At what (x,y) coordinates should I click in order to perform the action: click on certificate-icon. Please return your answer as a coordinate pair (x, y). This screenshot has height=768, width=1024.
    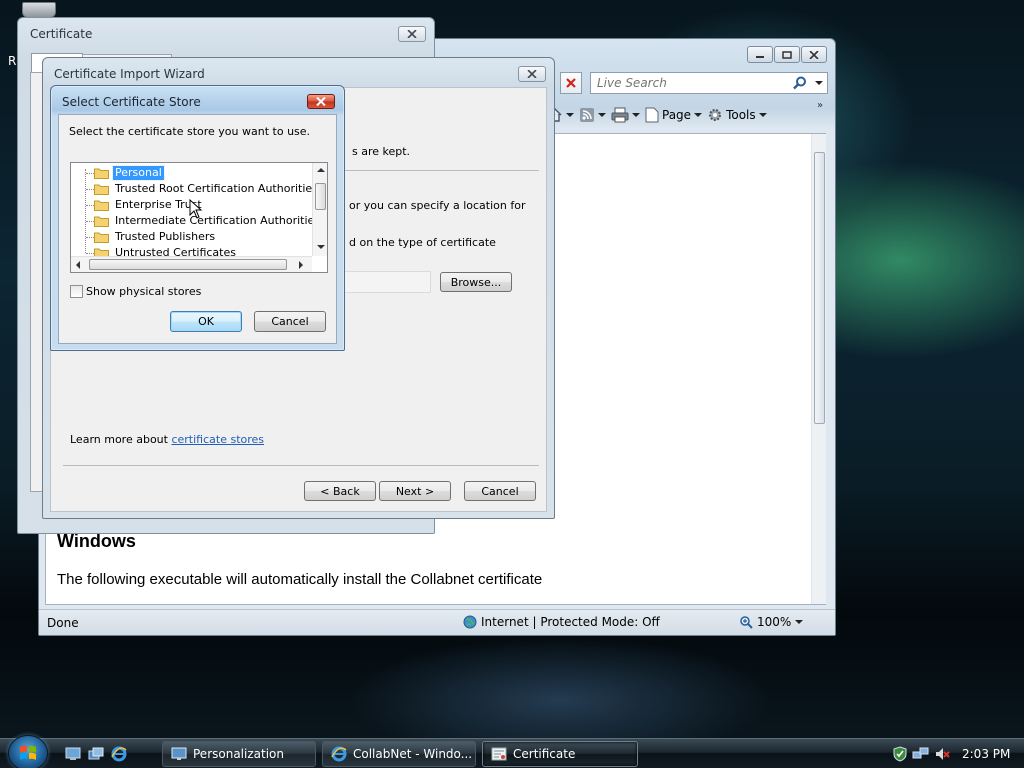
    Looking at the image, I should click on (499, 754).